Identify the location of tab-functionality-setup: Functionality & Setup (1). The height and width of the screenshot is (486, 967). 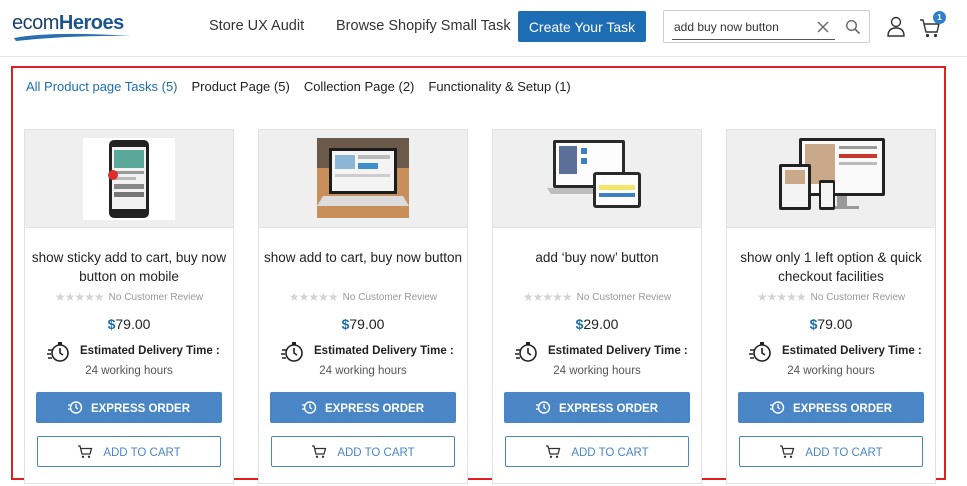
(499, 86).